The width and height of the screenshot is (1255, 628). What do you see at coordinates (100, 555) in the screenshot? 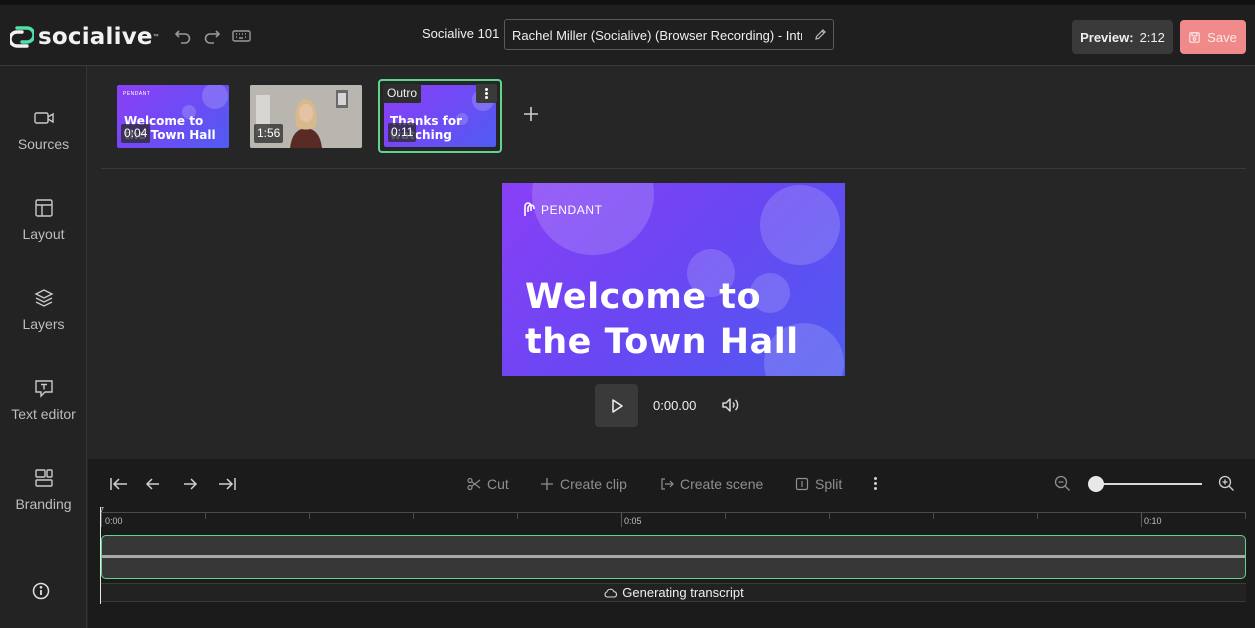
I see `playhead-line` at bounding box center [100, 555].